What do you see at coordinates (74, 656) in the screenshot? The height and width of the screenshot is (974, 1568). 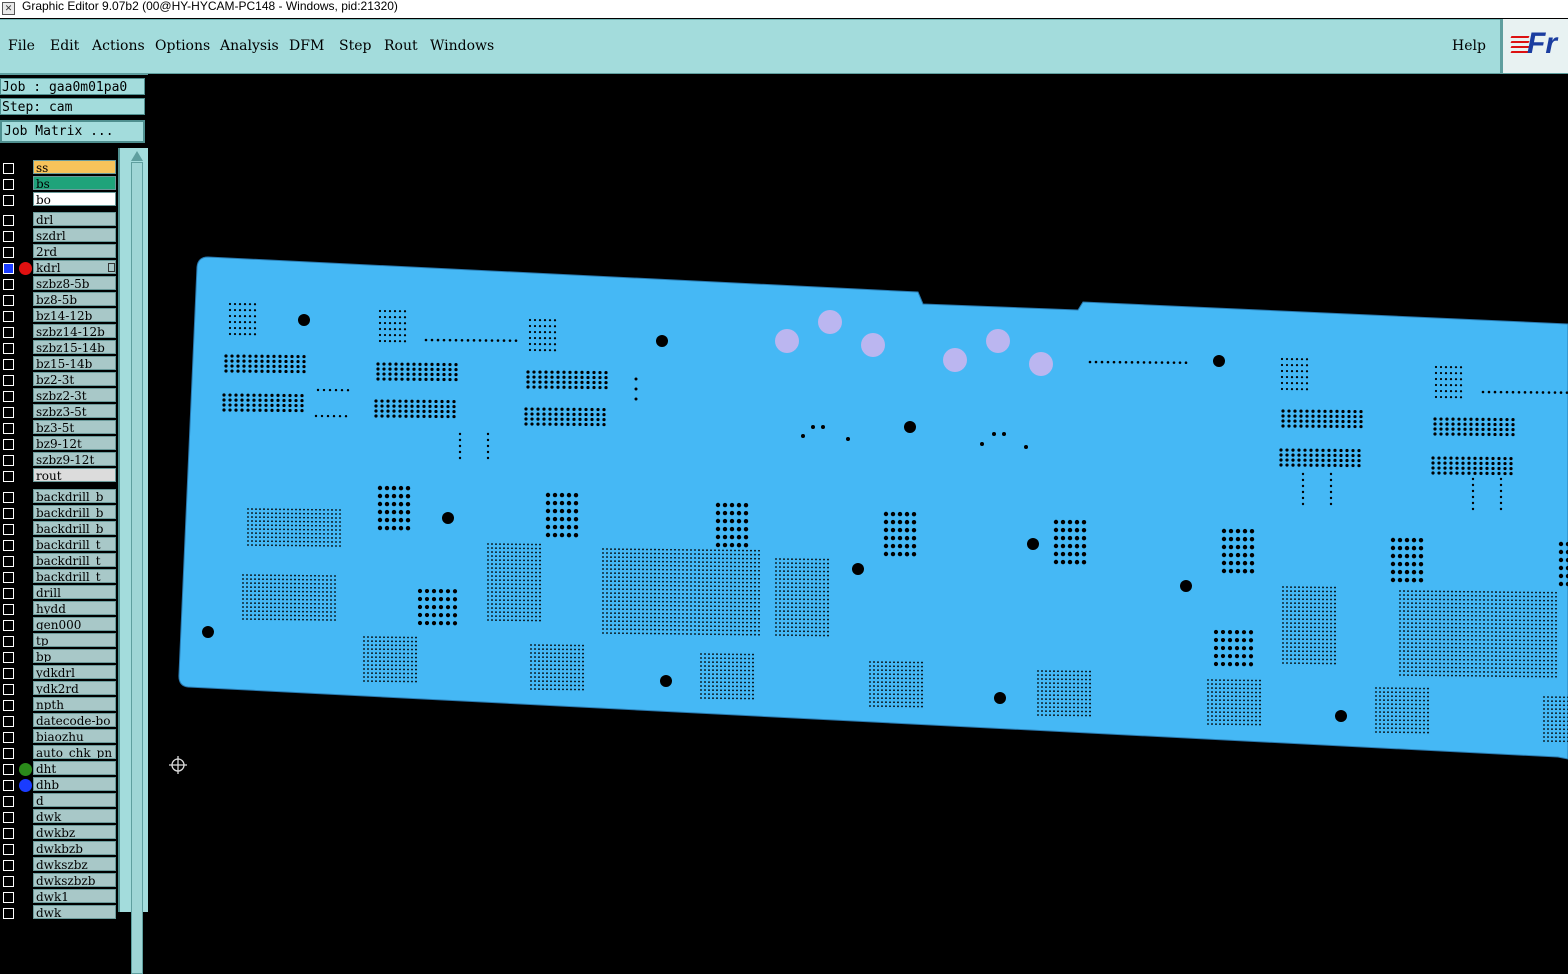 I see `layer-name: bp` at bounding box center [74, 656].